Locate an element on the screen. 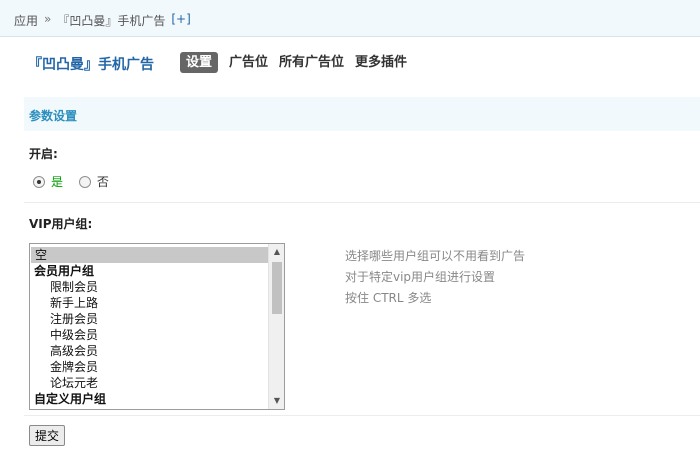 The image size is (700, 460). scroll-down-arrow-icon: ▼ is located at coordinates (276, 401).